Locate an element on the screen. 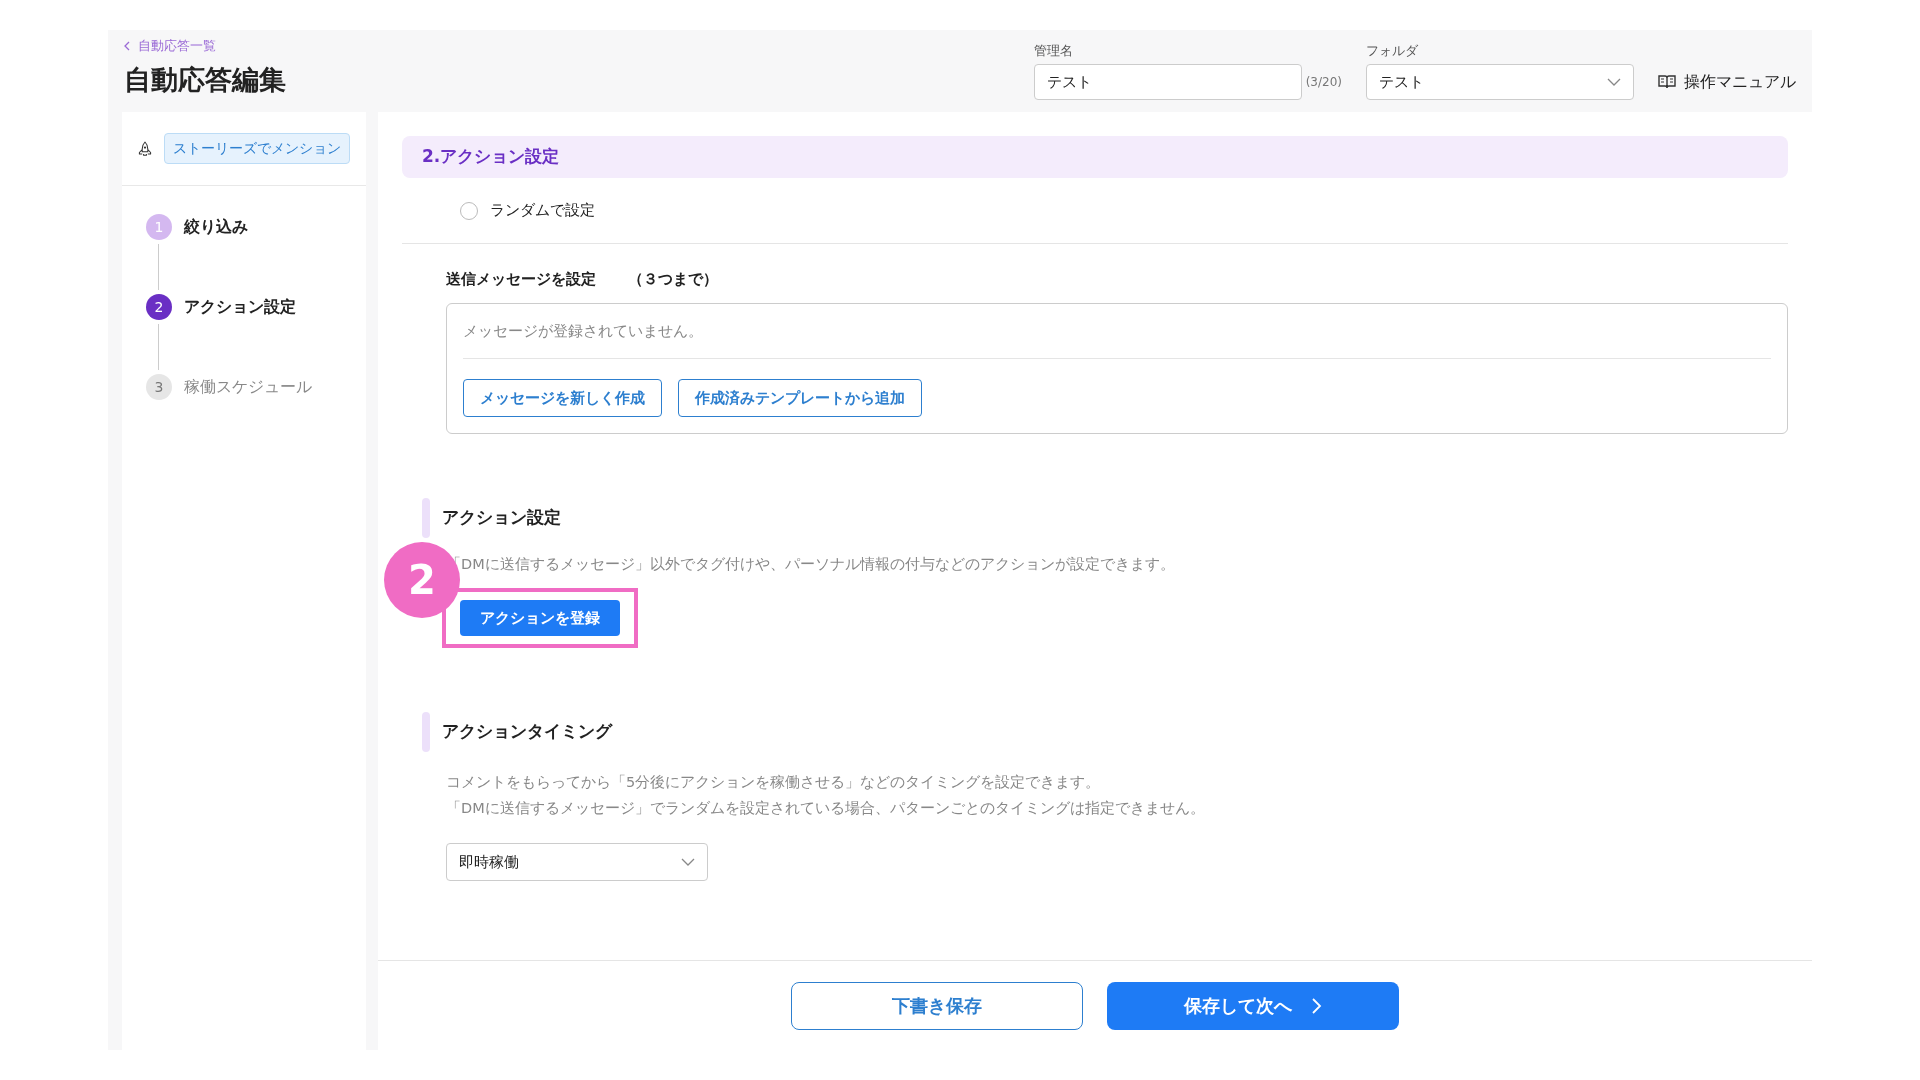 The height and width of the screenshot is (1080, 1920). save-next-button: 保存して次へ is located at coordinates (1253, 1005).